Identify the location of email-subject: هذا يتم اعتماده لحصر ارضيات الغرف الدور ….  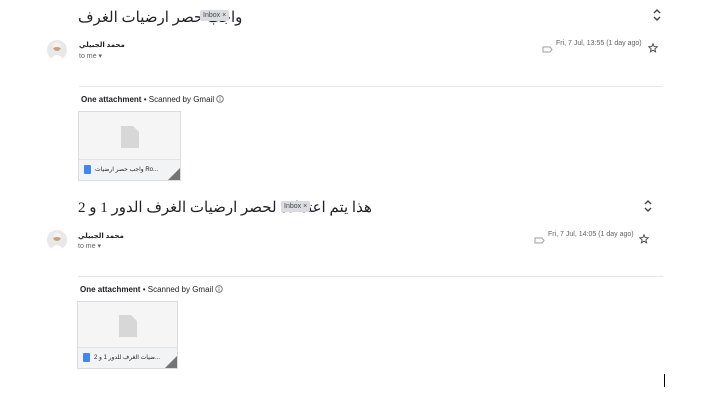
(225, 208).